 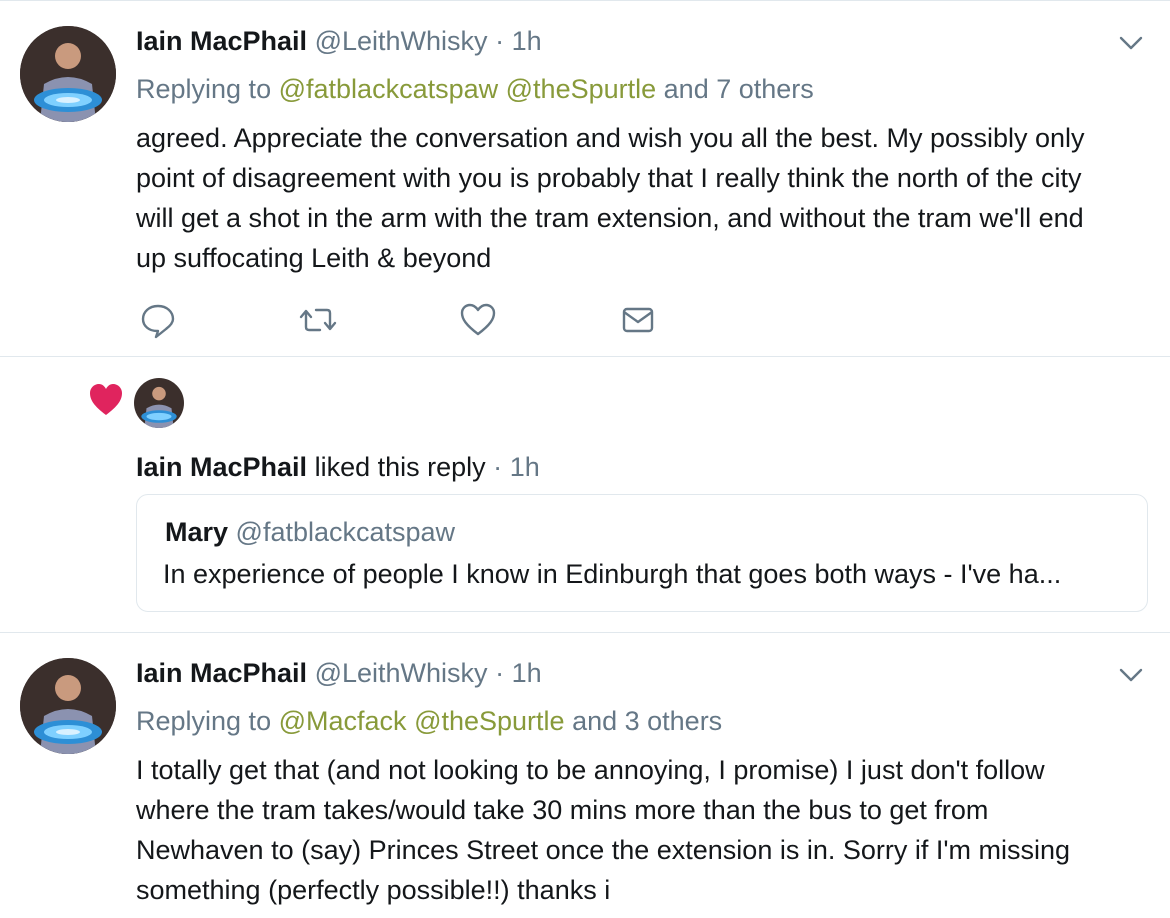 I want to click on direct-message-icon, so click(x=638, y=320).